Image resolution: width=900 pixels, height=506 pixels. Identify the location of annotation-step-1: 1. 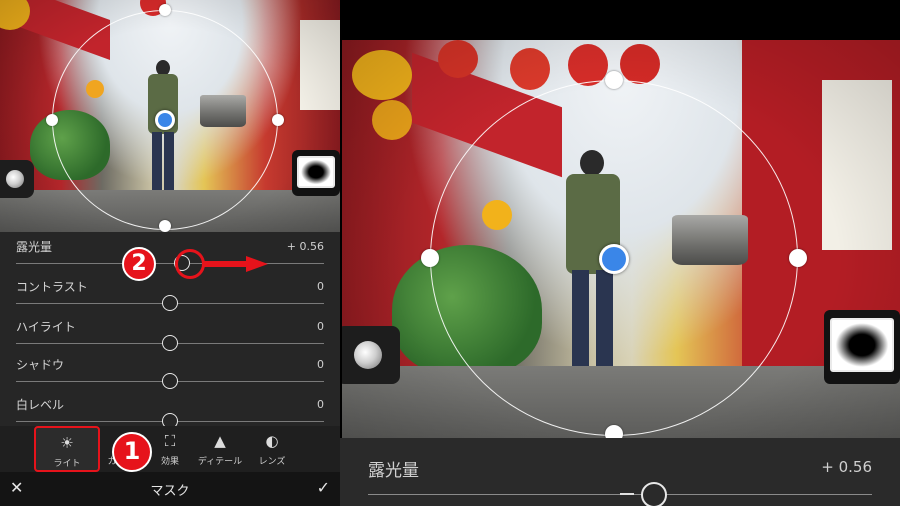
(132, 452).